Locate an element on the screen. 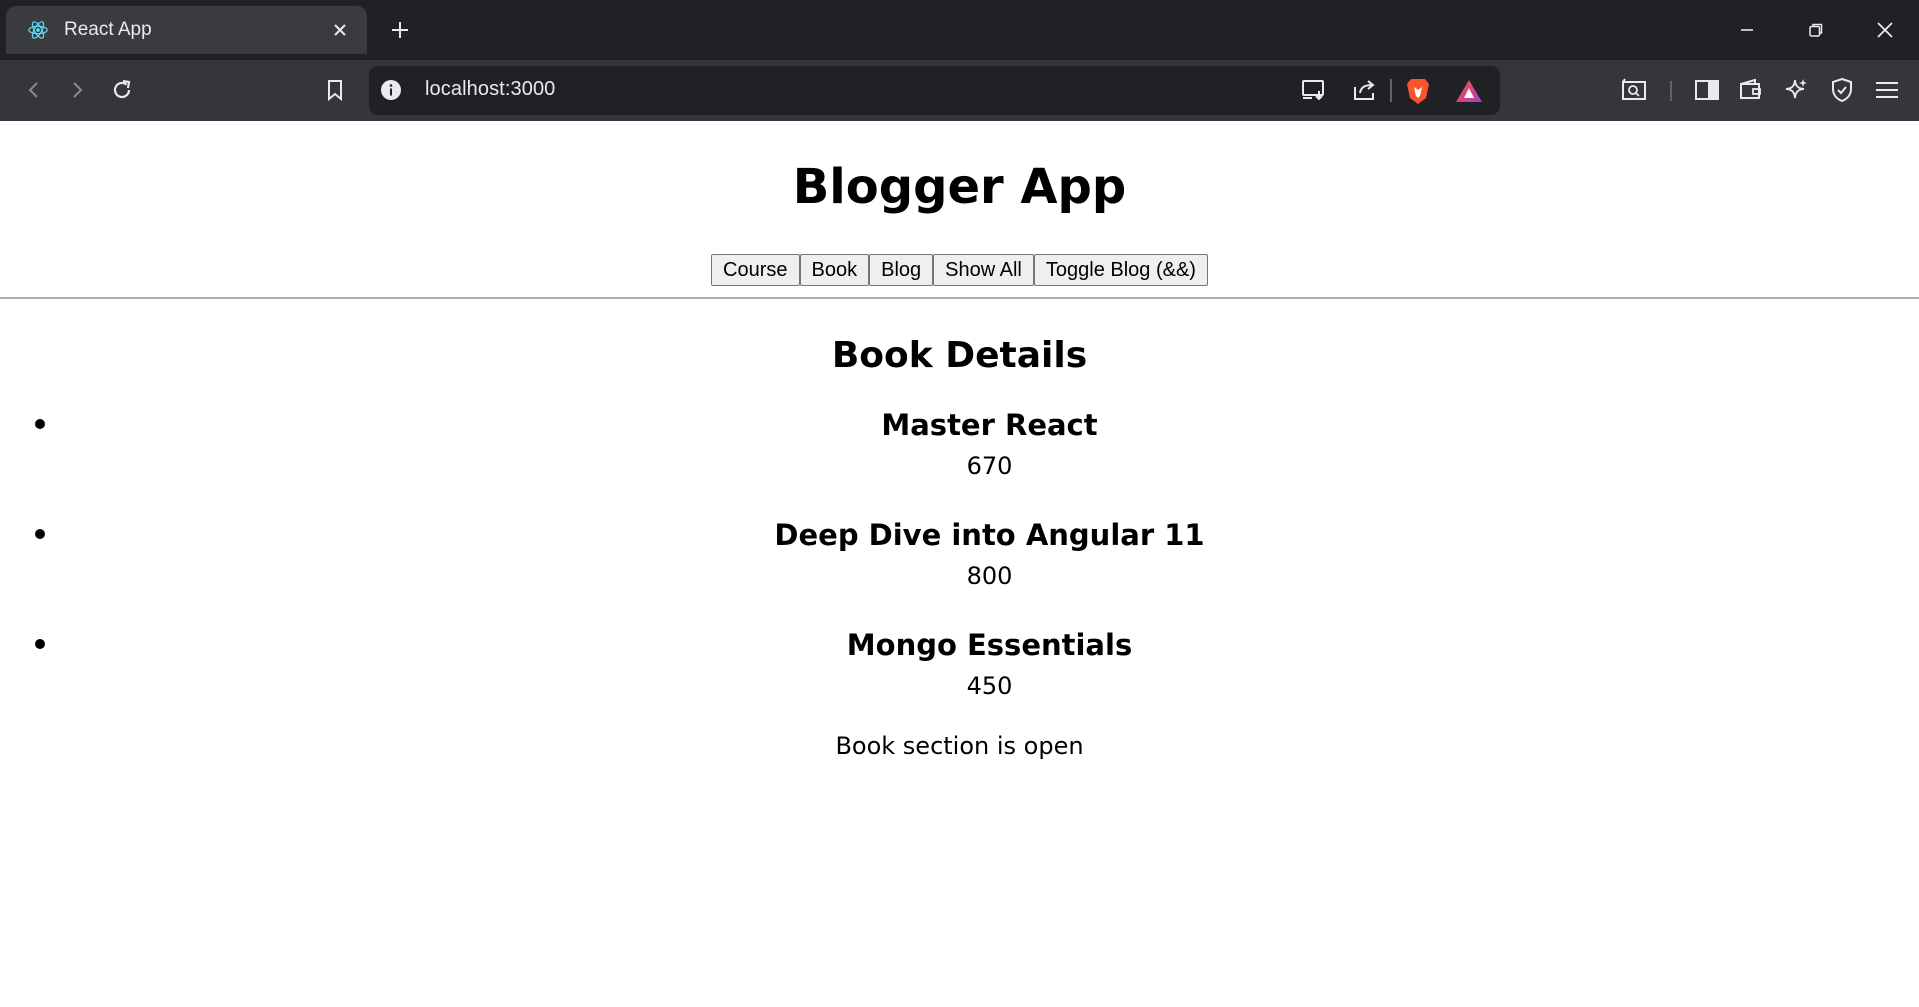  sidebar-icon is located at coordinates (1707, 90).